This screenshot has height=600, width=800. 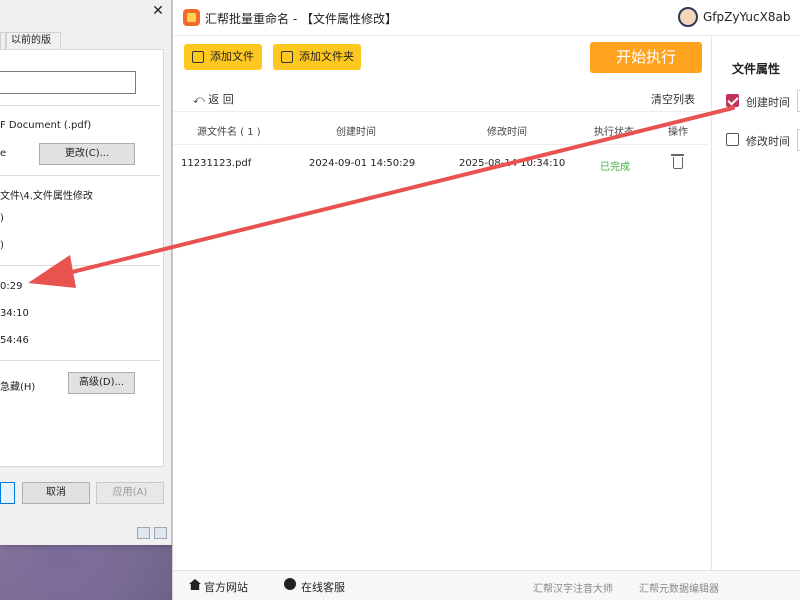 What do you see at coordinates (768, 141) in the screenshot?
I see `modified-time-label: 修改时间` at bounding box center [768, 141].